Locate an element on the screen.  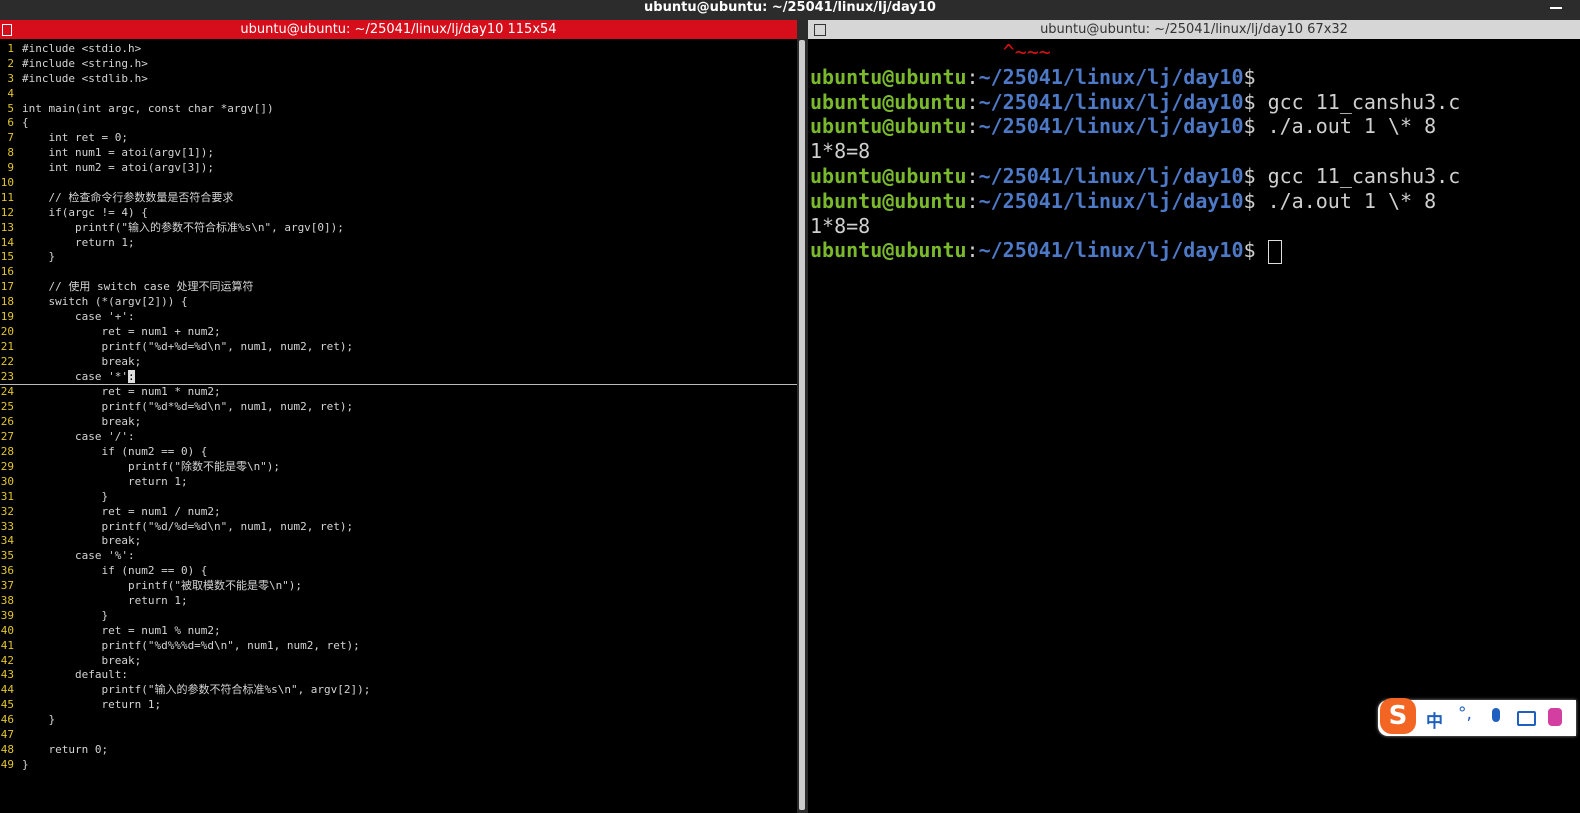
skin-icon is located at coordinates (1555, 717).